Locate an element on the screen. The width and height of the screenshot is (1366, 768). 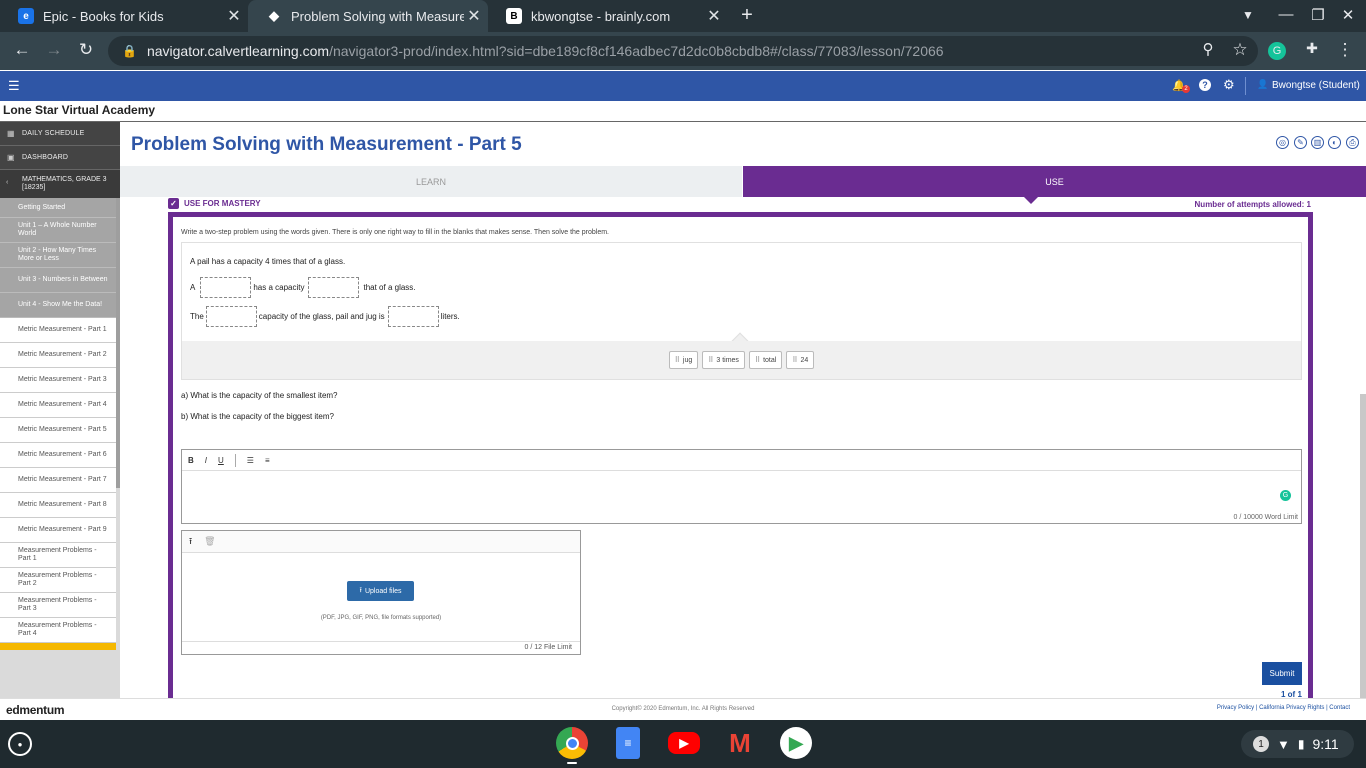
sidebar-dashboard: ▣ DASHBOARD is located at coordinates (60, 158).